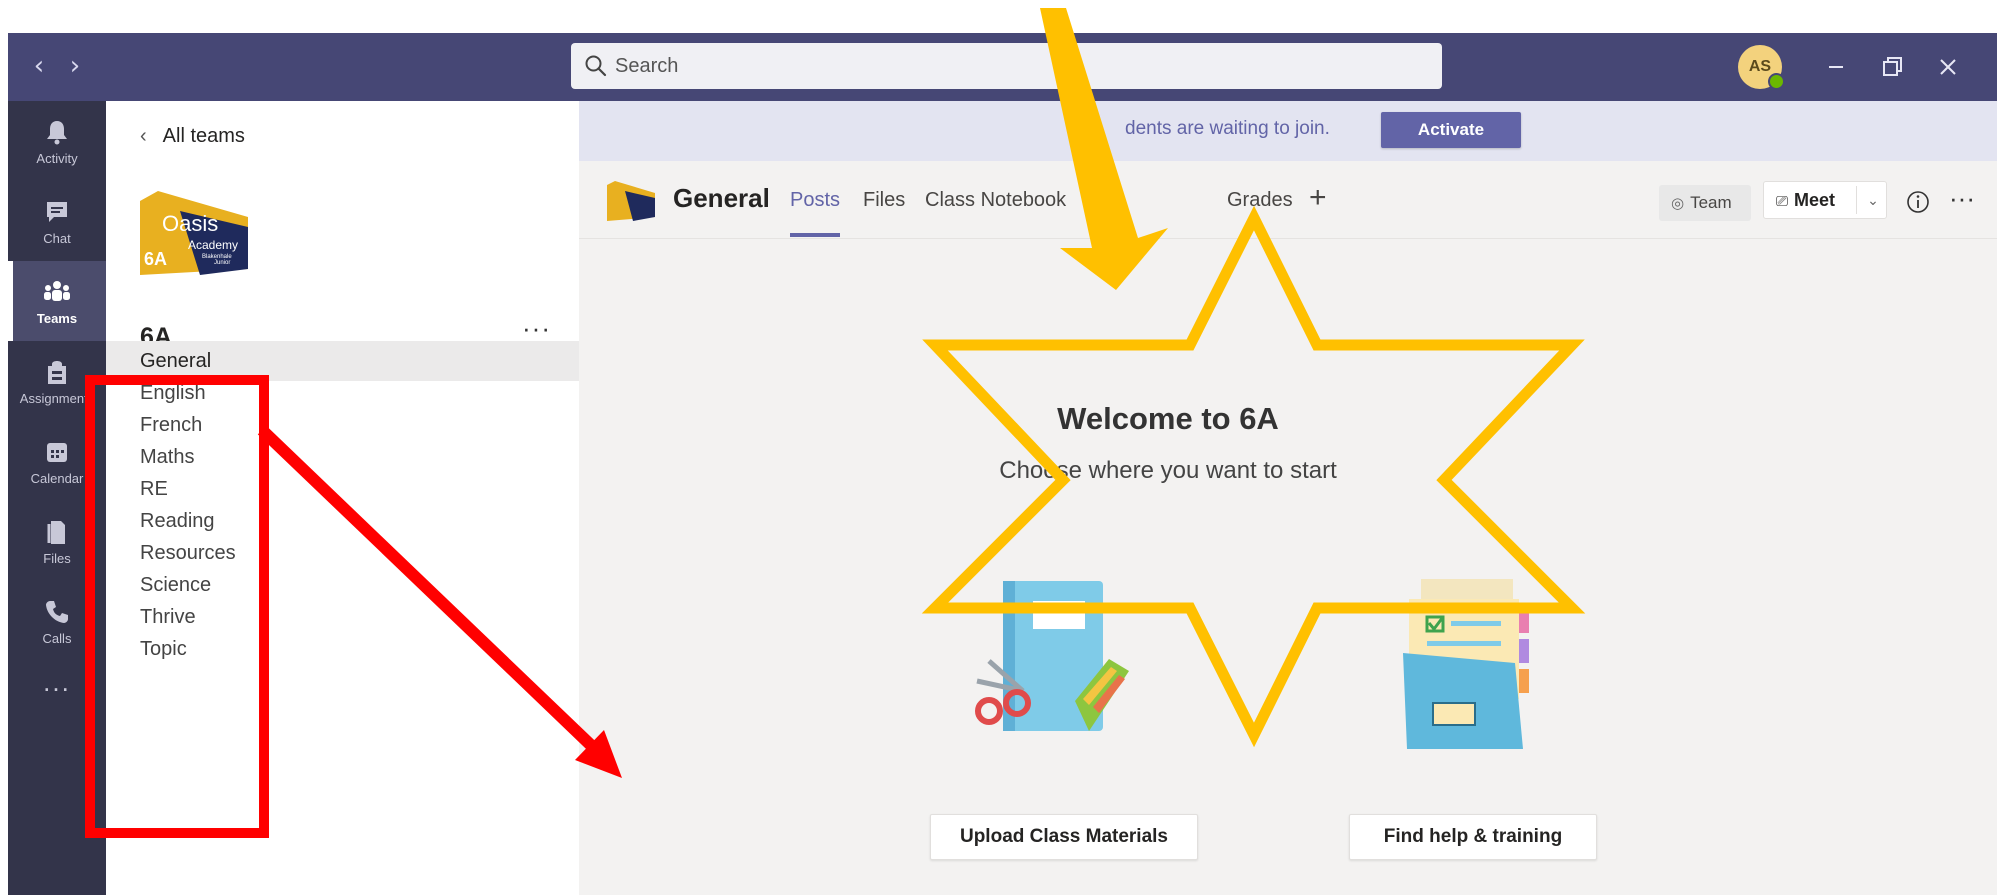 The height and width of the screenshot is (895, 1997). Describe the element at coordinates (1836, 67) in the screenshot. I see `minimize-icon` at that location.